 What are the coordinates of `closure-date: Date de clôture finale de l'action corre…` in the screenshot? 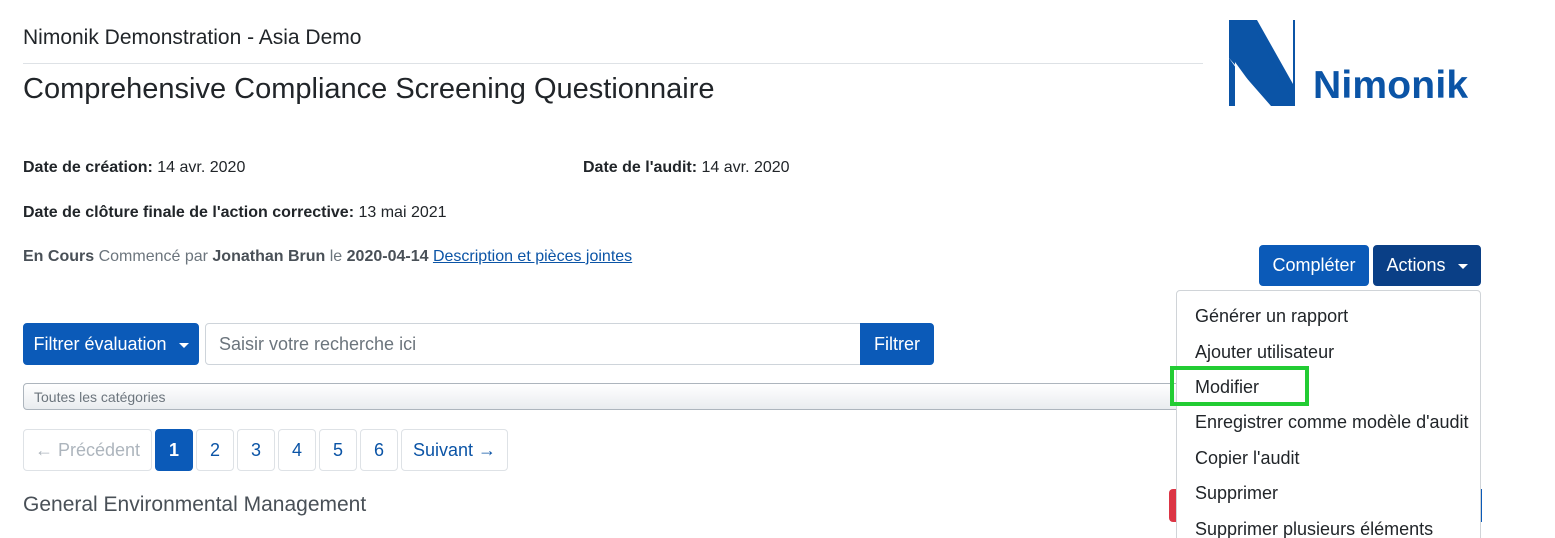 It's located at (235, 213).